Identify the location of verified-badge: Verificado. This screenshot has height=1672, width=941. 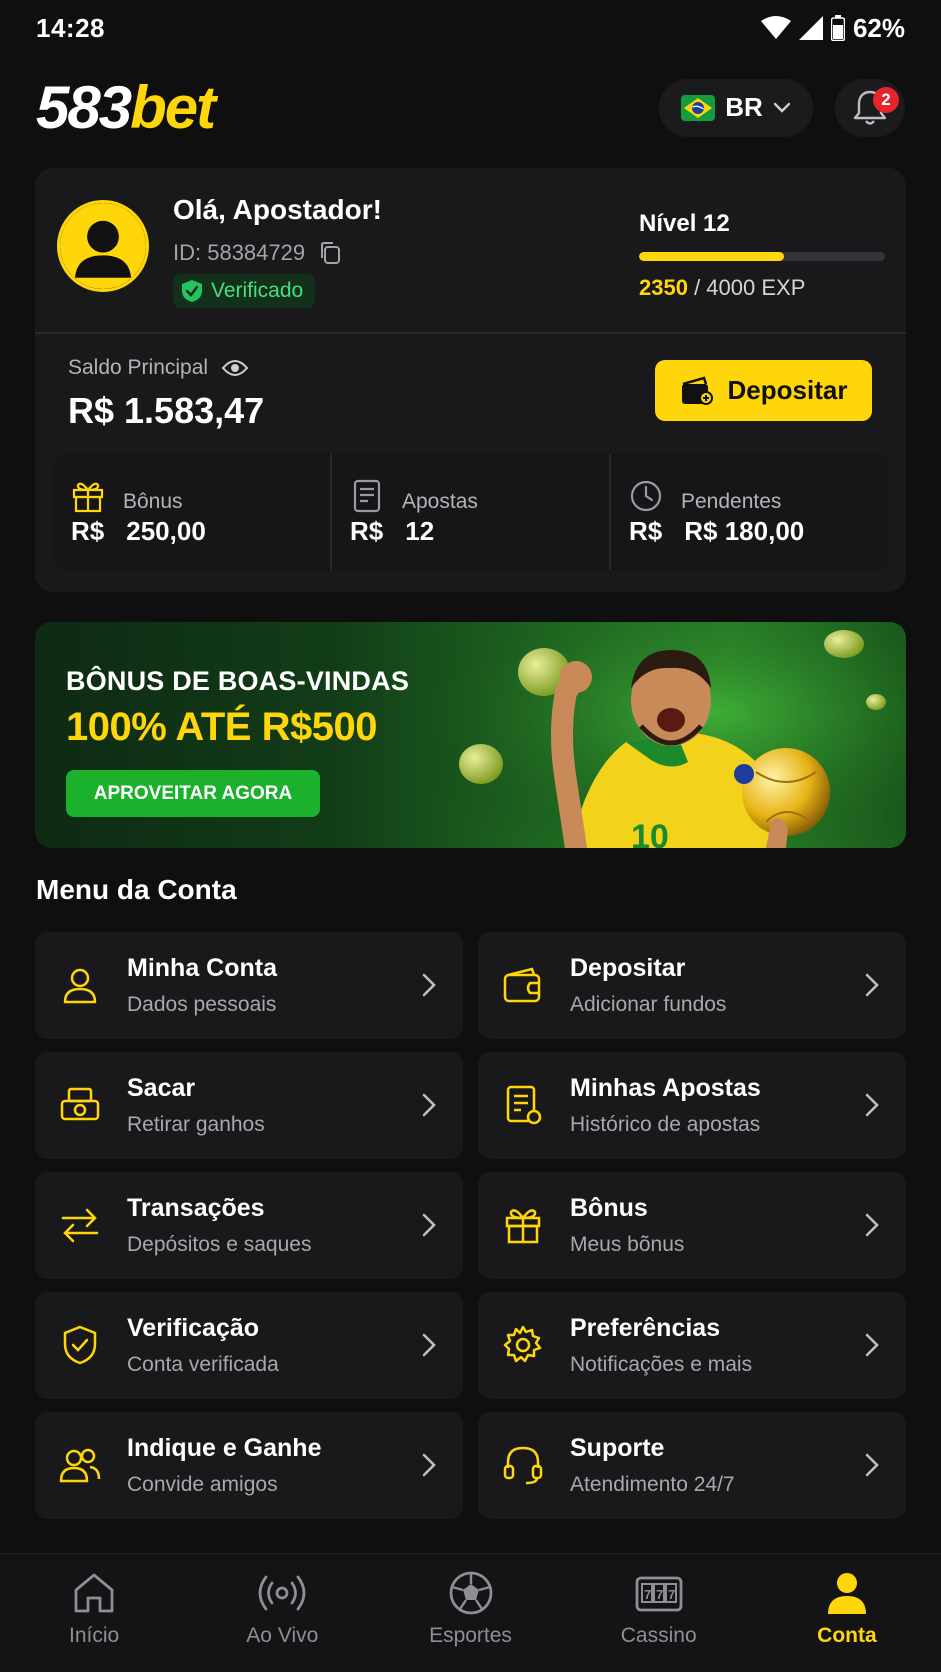
(244, 291).